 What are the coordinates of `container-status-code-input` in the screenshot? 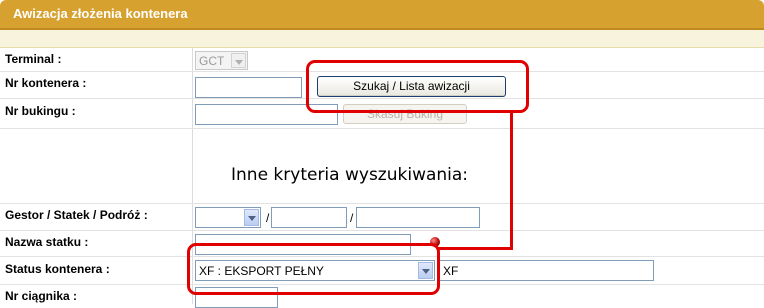 It's located at (546, 270).